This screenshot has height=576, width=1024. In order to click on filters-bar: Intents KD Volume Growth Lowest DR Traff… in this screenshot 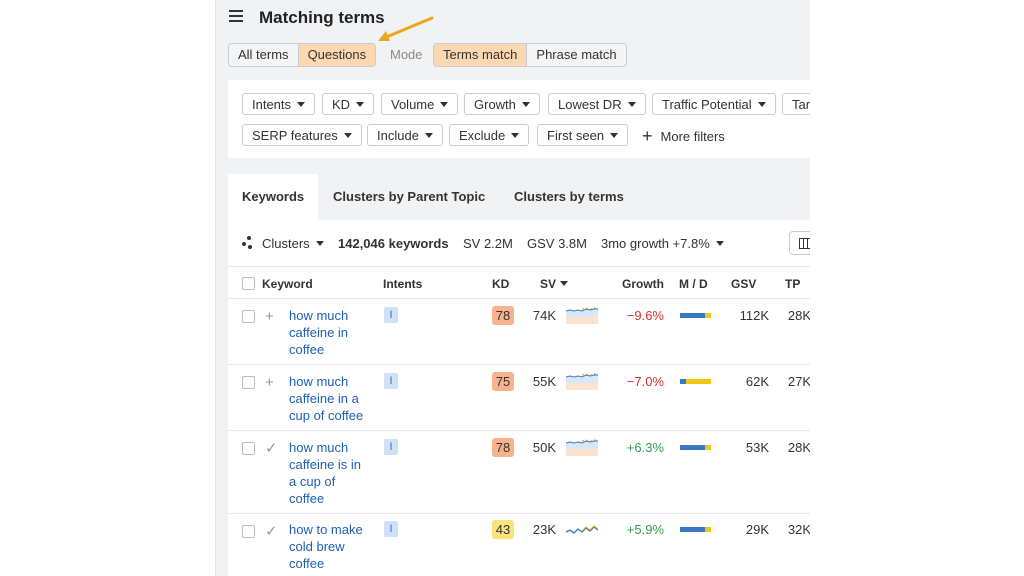, I will do `click(519, 119)`.